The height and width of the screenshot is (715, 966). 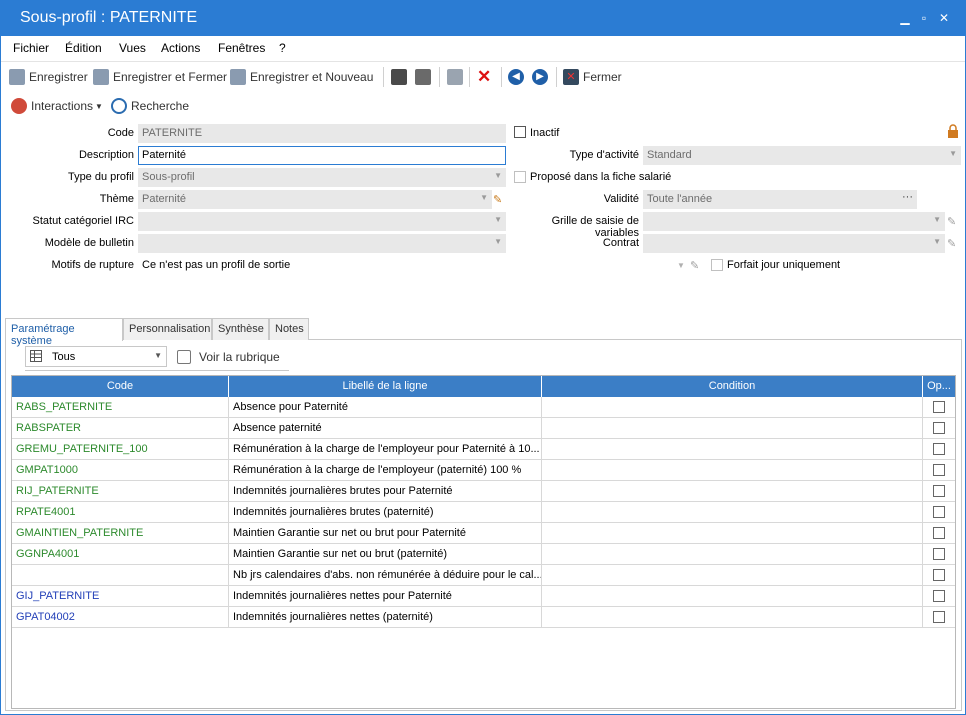 I want to click on menu-views: Vues, so click(x=132, y=48).